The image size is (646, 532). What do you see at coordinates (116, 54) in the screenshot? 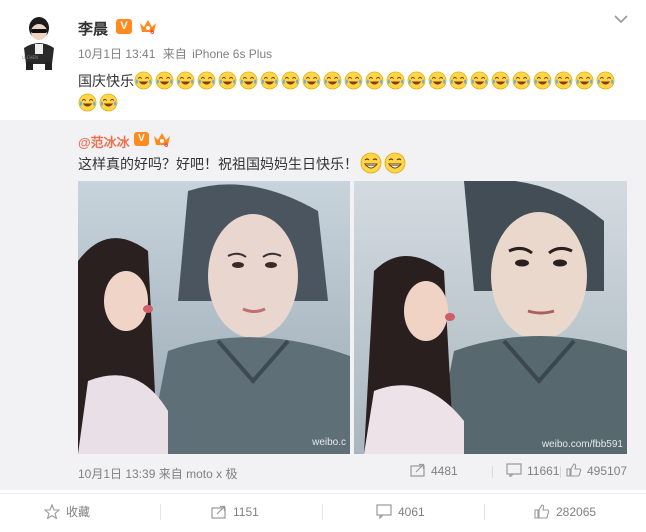
I see `post-date: 10月1日 13:41` at bounding box center [116, 54].